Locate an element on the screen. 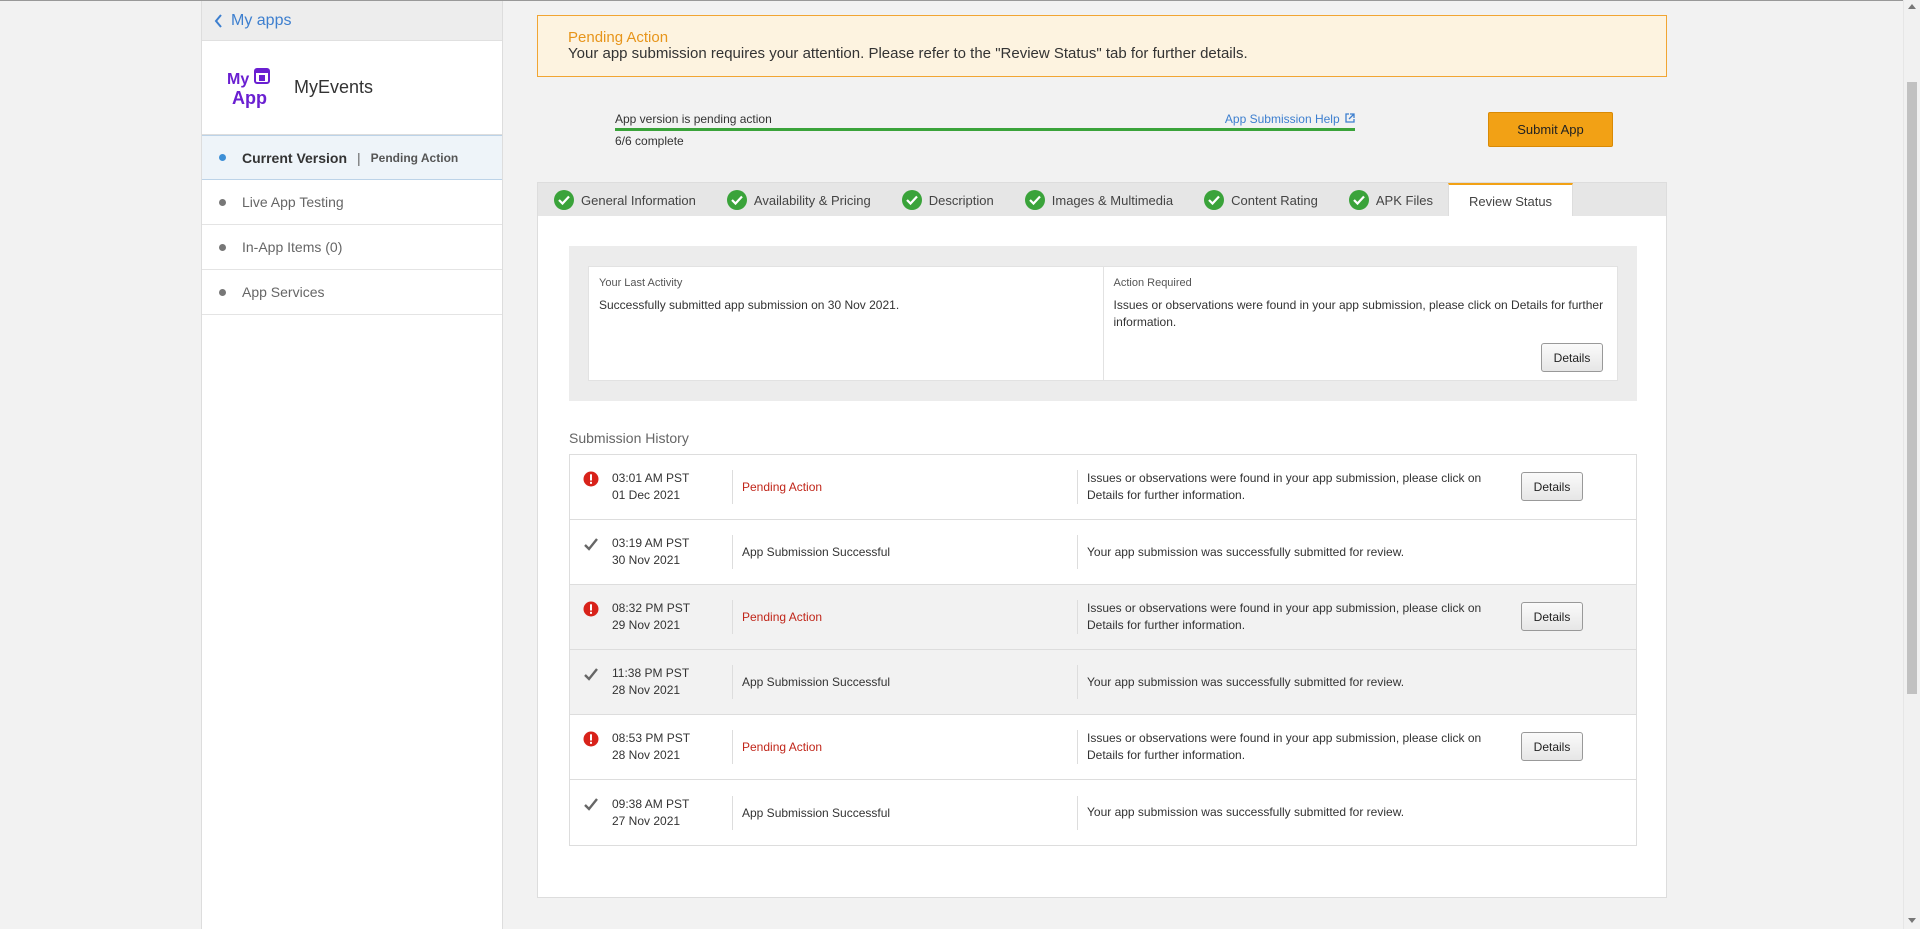 The height and width of the screenshot is (929, 1920). tab-label: Description is located at coordinates (961, 200).